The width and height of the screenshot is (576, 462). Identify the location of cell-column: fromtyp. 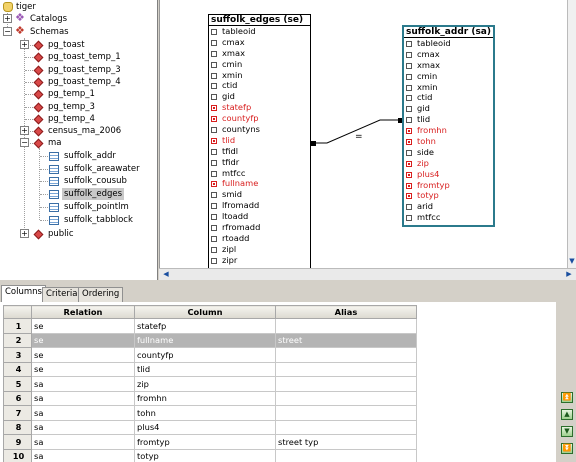
(205, 442).